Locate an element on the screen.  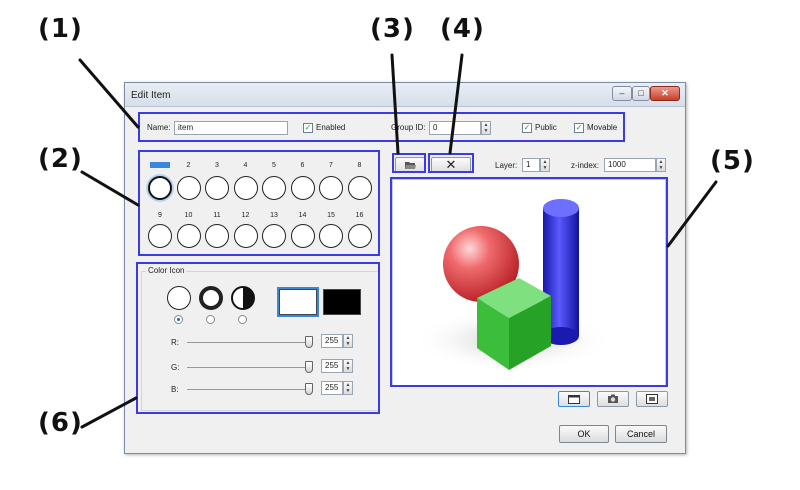
red-value-input: 255 is located at coordinates (332, 341).